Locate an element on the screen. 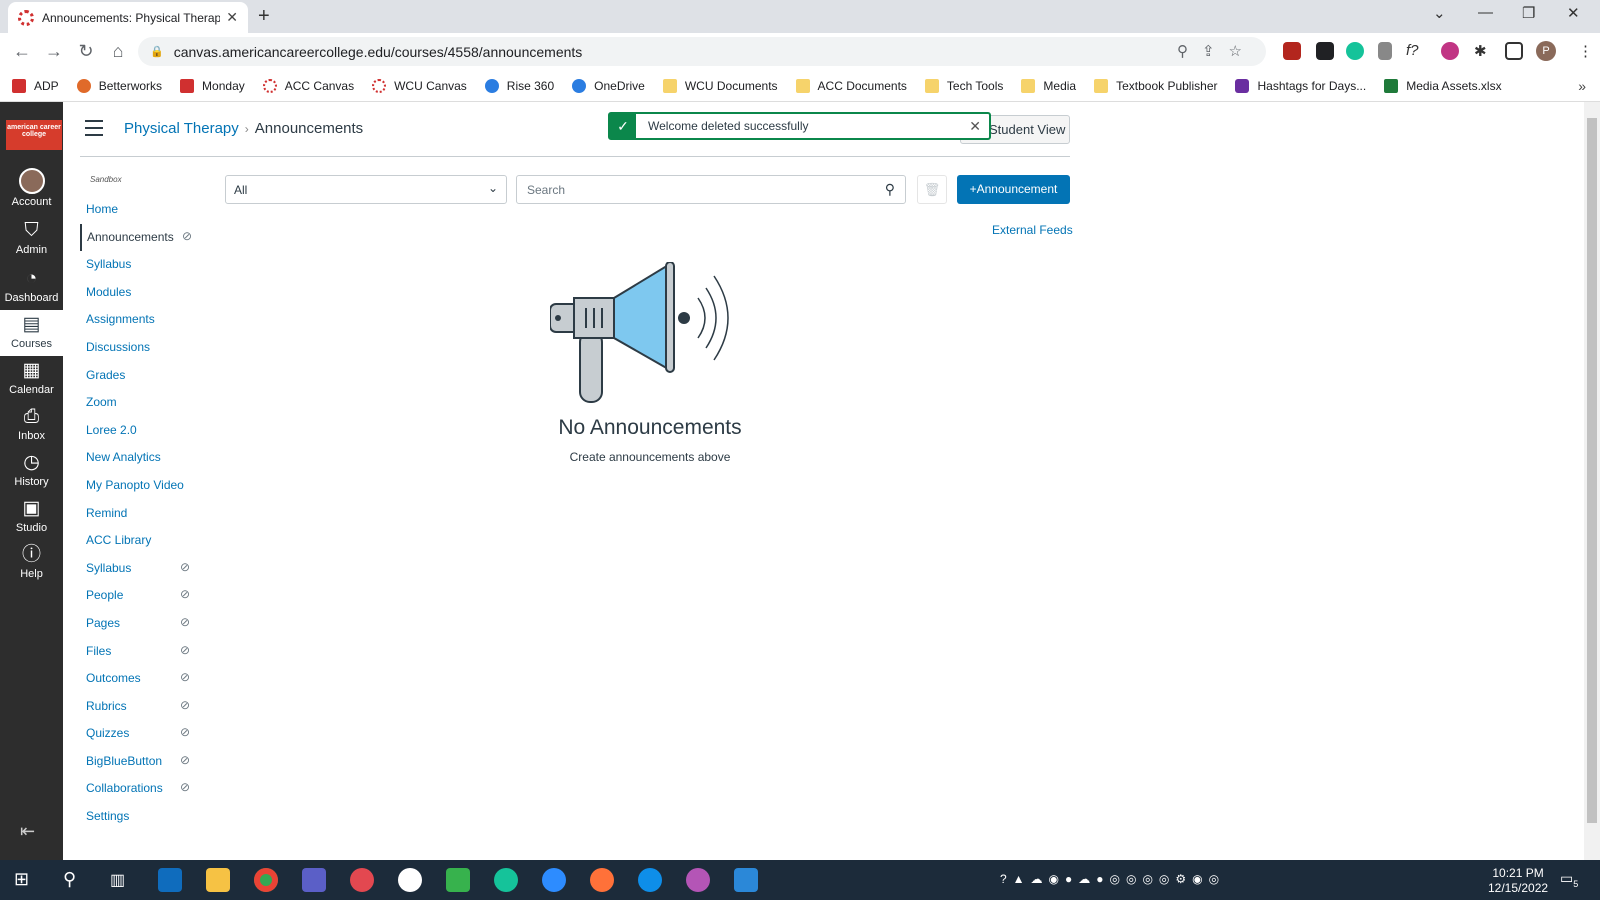 Image resolution: width=1600 pixels, height=900 pixels. more-bookmarks-icon: » is located at coordinates (1582, 86).